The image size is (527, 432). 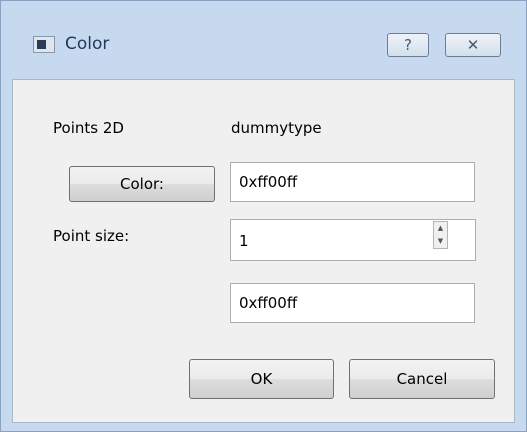 I want to click on type-value: dummytype, so click(x=276, y=128).